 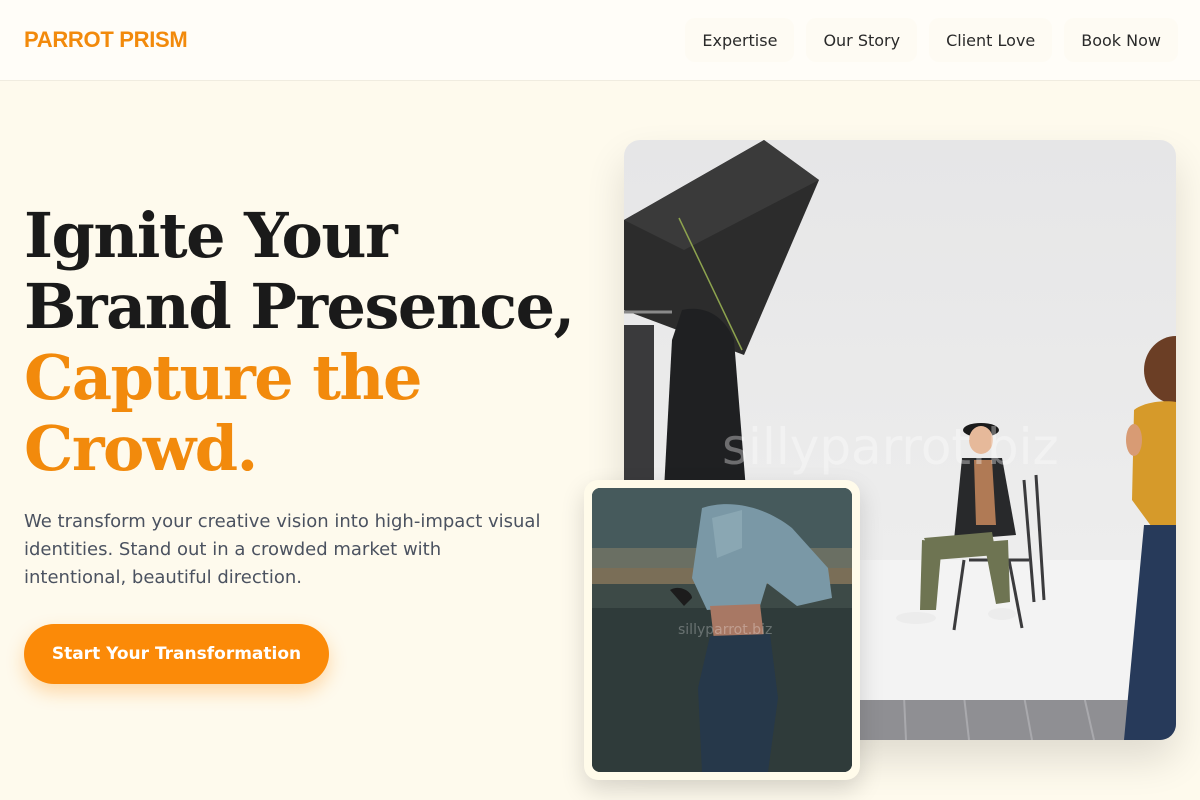 What do you see at coordinates (299, 306) in the screenshot?
I see `headline-line-2: Brand Presence,` at bounding box center [299, 306].